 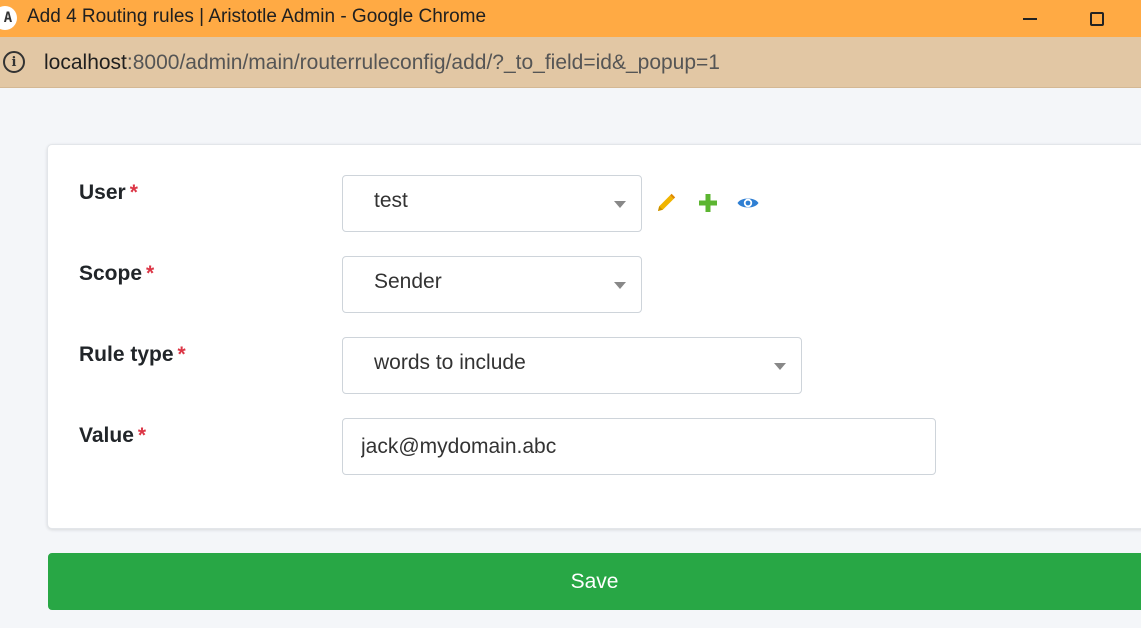 I want to click on value-label: Value *, so click(x=112, y=436).